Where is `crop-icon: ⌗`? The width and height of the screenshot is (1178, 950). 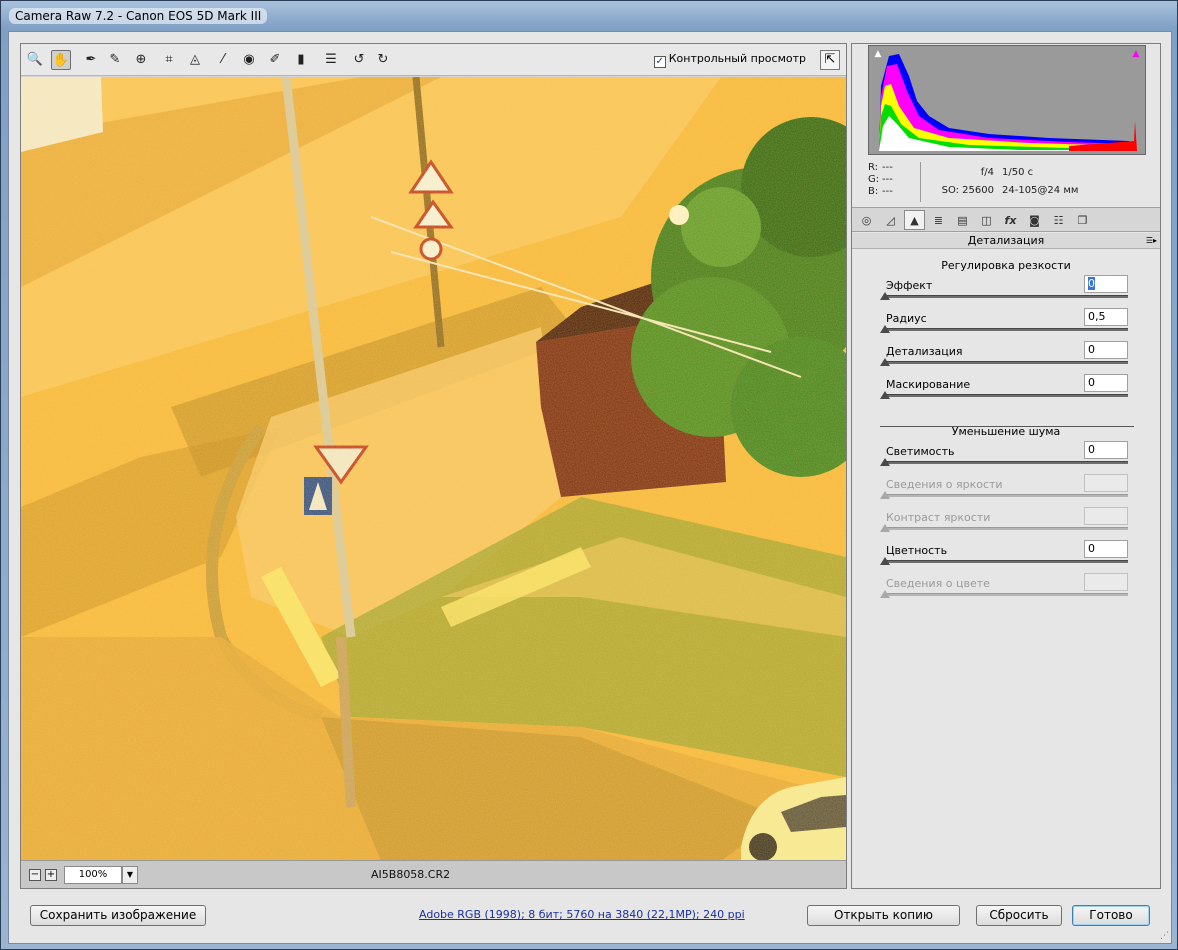 crop-icon: ⌗ is located at coordinates (169, 60).